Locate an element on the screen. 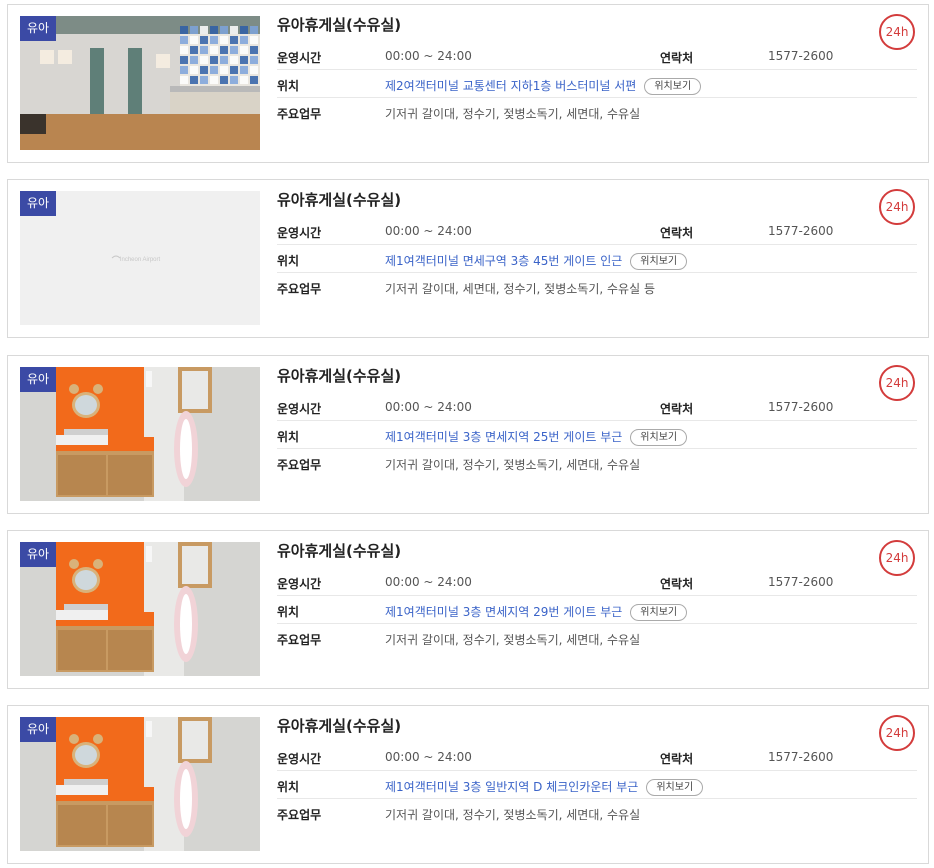  location-value: 제1여객터미널 3층 면세지역 29번 게이트 부근 위치보기 is located at coordinates (536, 612).